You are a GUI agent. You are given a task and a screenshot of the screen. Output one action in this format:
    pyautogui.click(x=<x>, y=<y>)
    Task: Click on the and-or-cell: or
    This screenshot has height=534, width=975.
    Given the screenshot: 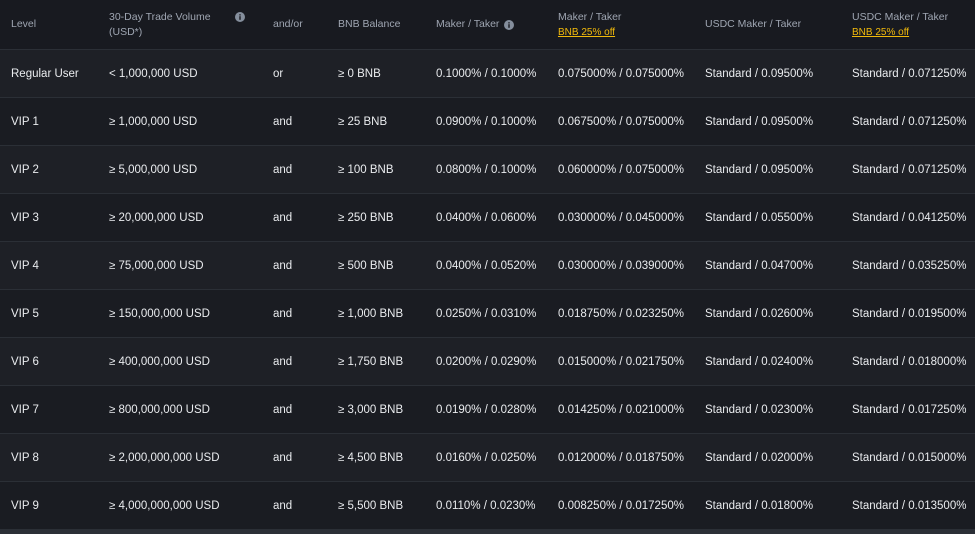 What is the action you would take?
    pyautogui.click(x=278, y=73)
    